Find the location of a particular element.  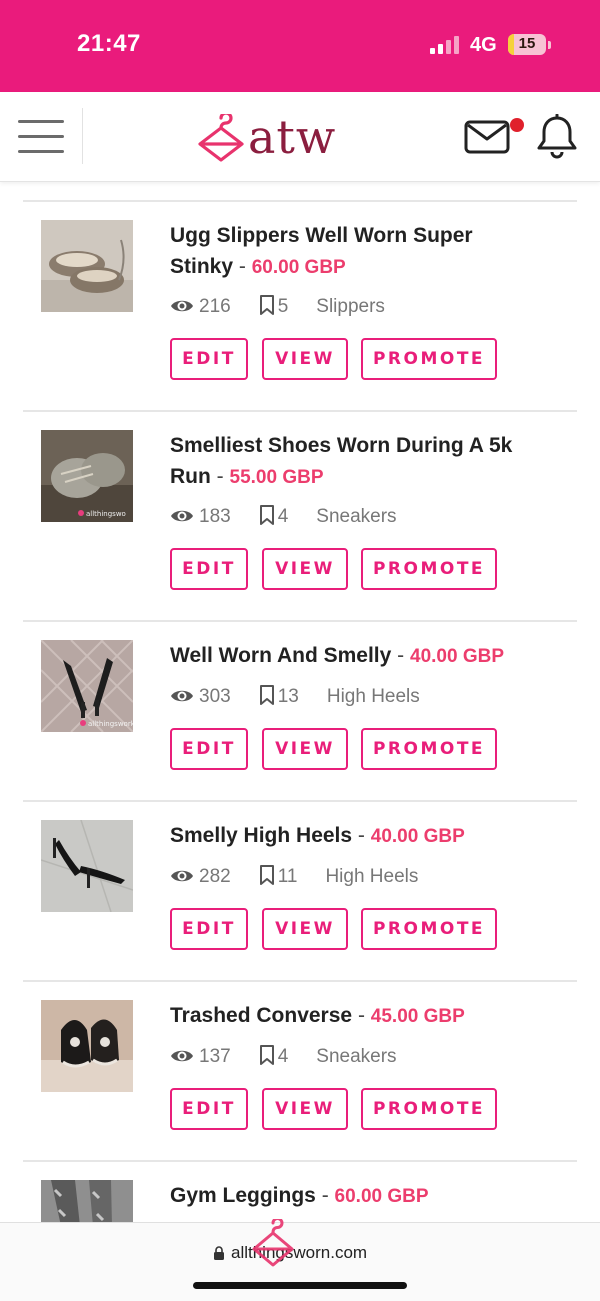

listing-title: Trashed Converse - 45.00 GBP is located at coordinates (365, 1016).